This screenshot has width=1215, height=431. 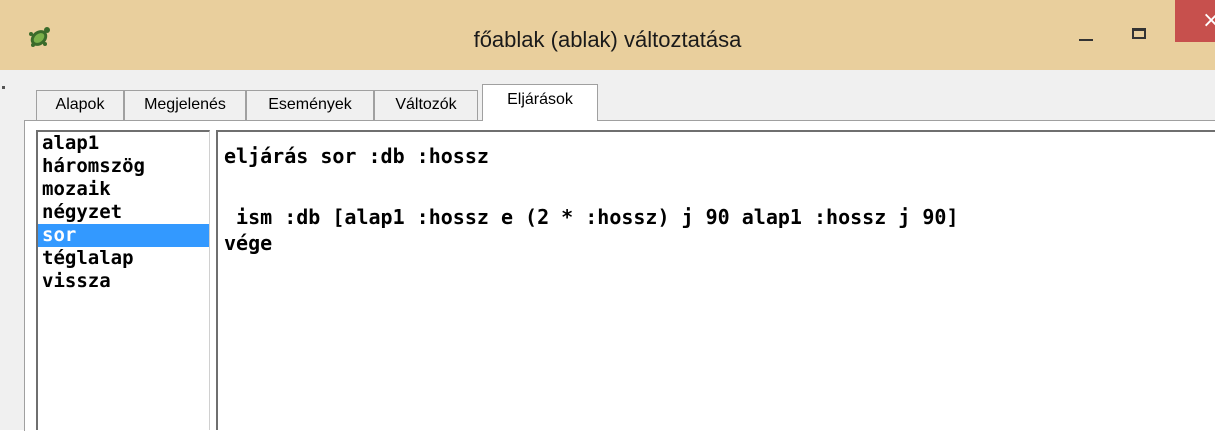 I want to click on code-line: vége, so click(x=248, y=243).